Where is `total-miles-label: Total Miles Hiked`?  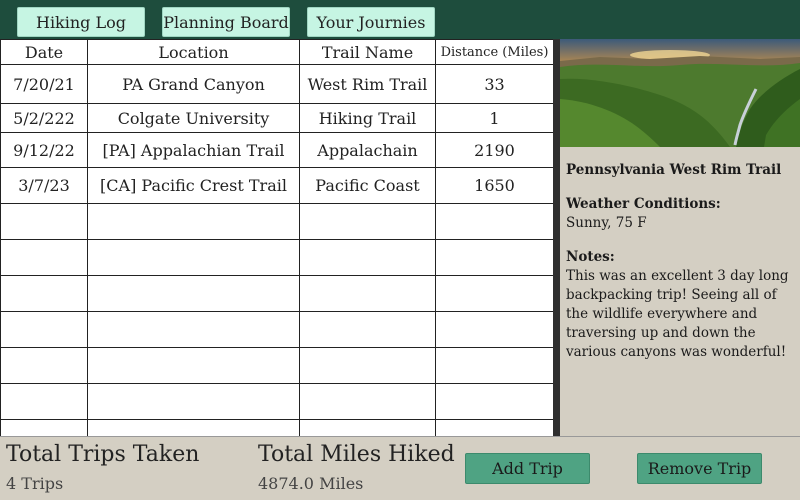
total-miles-label: Total Miles Hiked is located at coordinates (356, 454).